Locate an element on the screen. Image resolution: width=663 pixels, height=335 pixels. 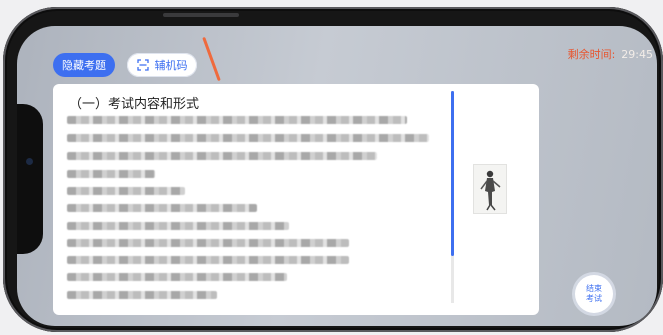
screen-mark is located at coordinates (211, 59).